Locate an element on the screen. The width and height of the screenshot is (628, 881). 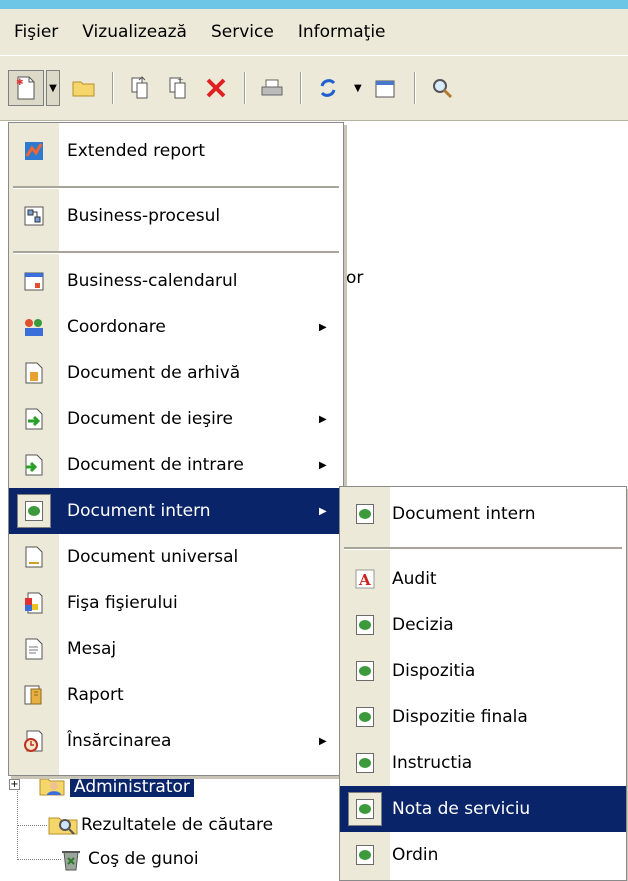
copy-icon is located at coordinates (139, 87).